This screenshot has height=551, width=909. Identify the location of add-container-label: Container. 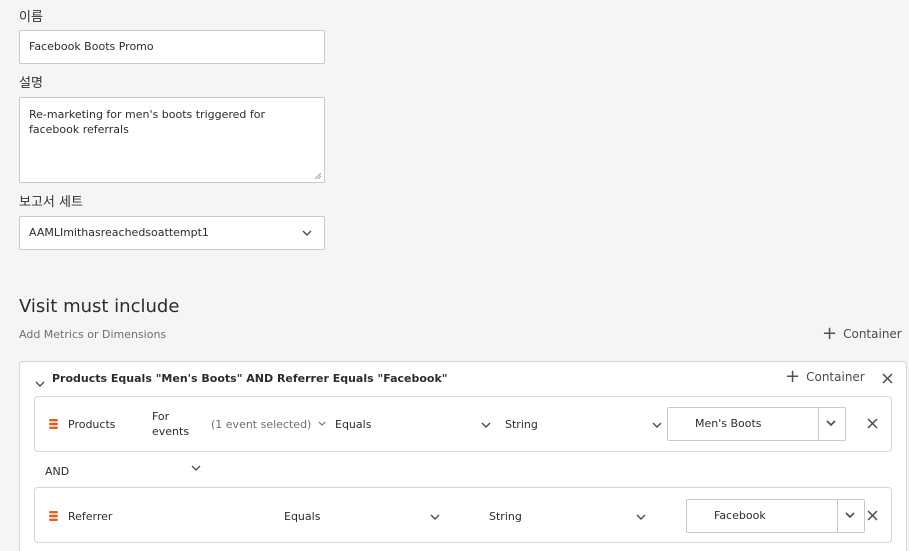
(872, 334).